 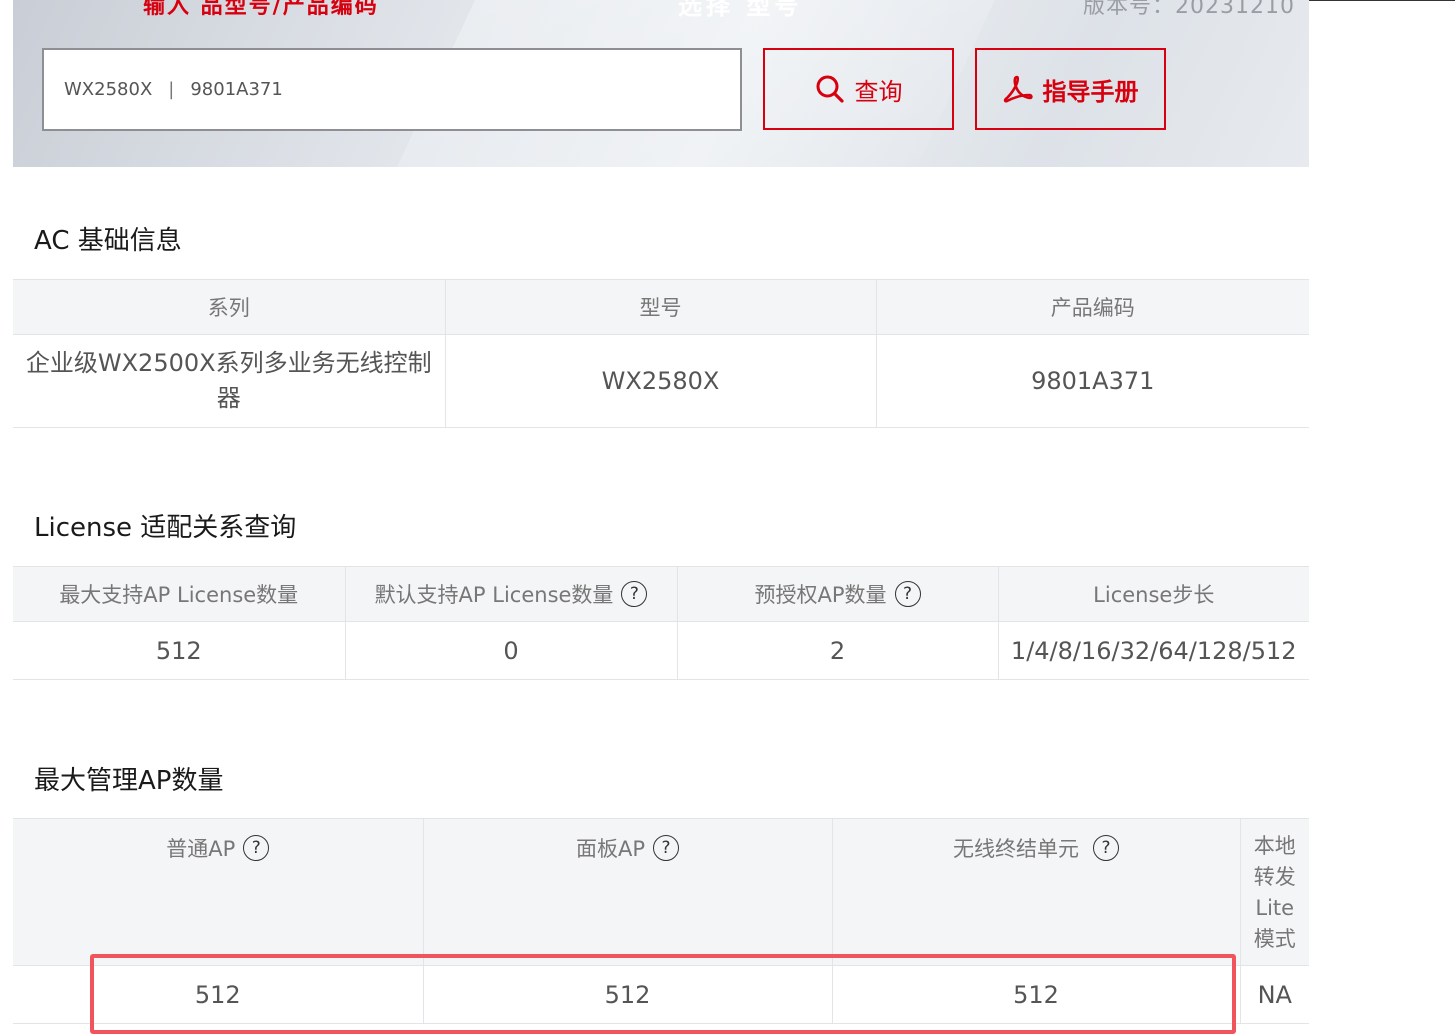 I want to click on banner-left-text: 输入 品型号/产品编码, so click(x=261, y=9).